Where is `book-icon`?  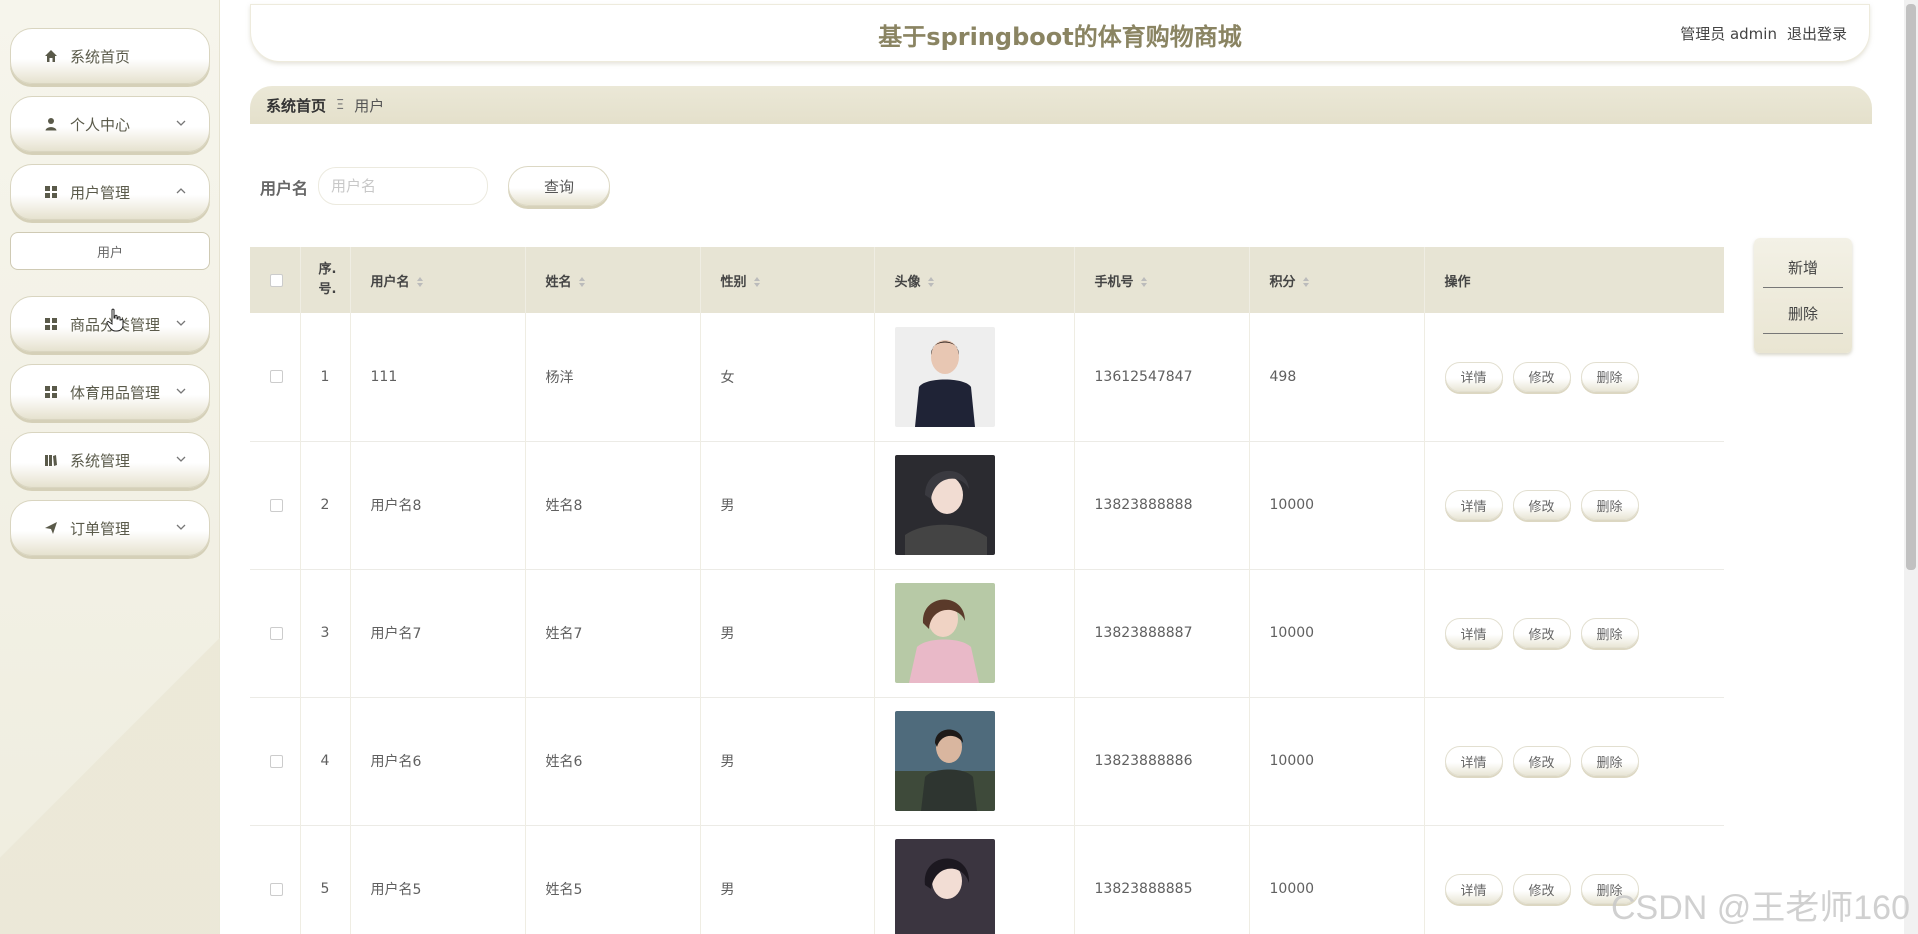
book-icon is located at coordinates (51, 460).